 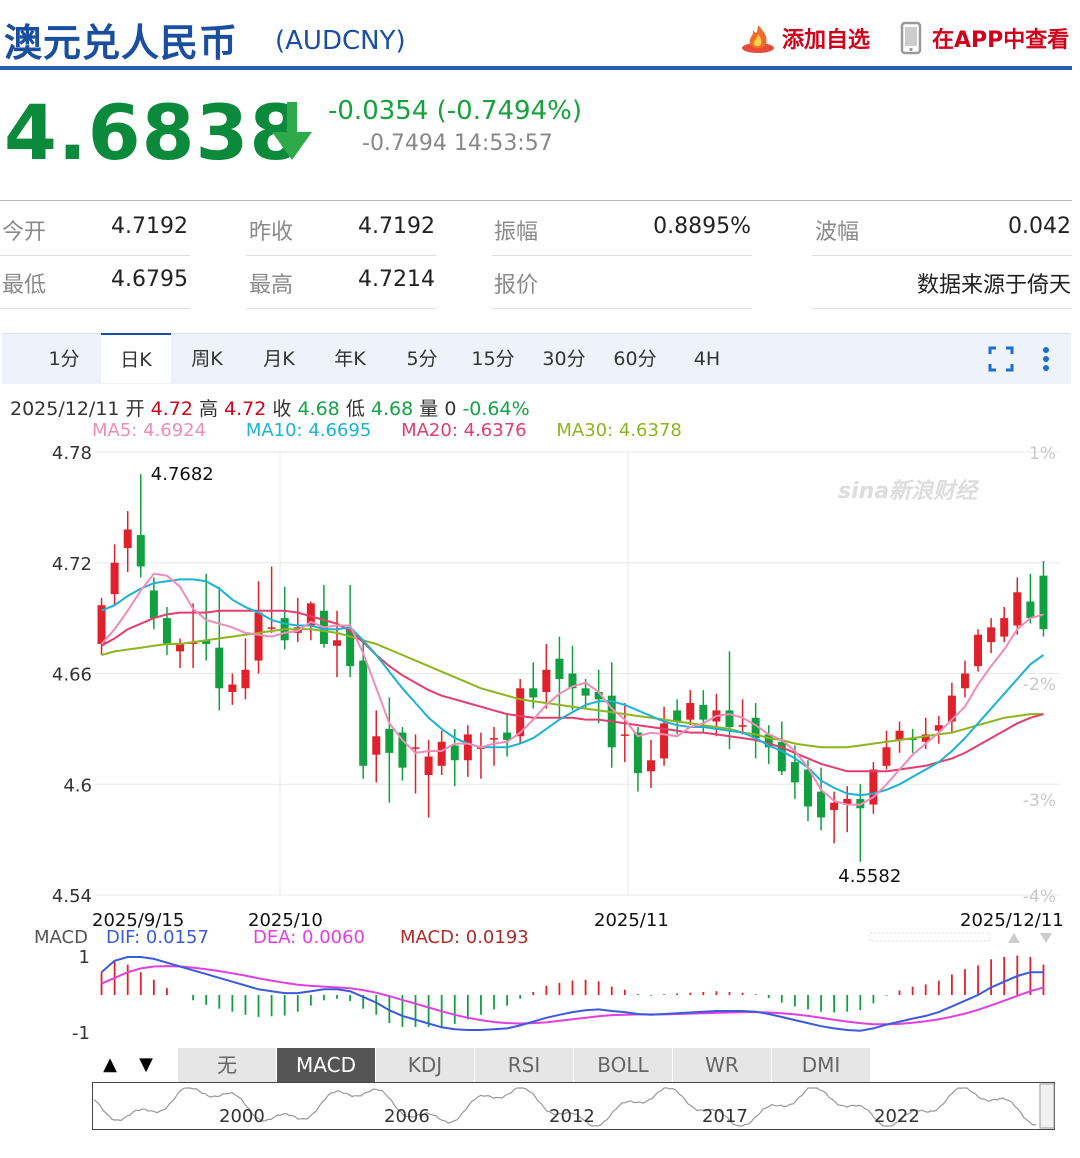 What do you see at coordinates (422, 359) in the screenshot?
I see `tab-6: 5分` at bounding box center [422, 359].